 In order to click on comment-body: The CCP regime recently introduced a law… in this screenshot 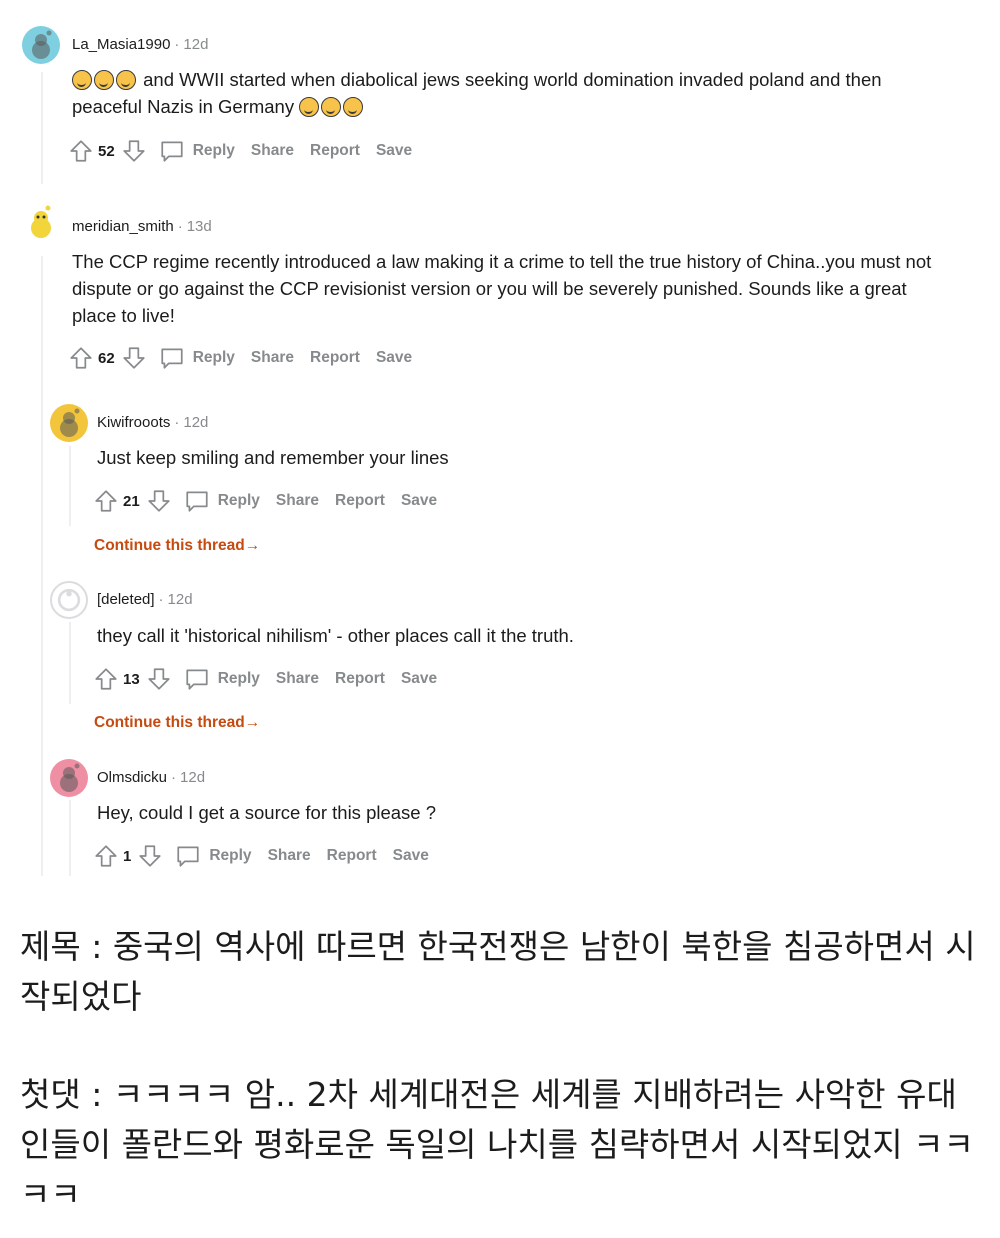, I will do `click(502, 288)`.